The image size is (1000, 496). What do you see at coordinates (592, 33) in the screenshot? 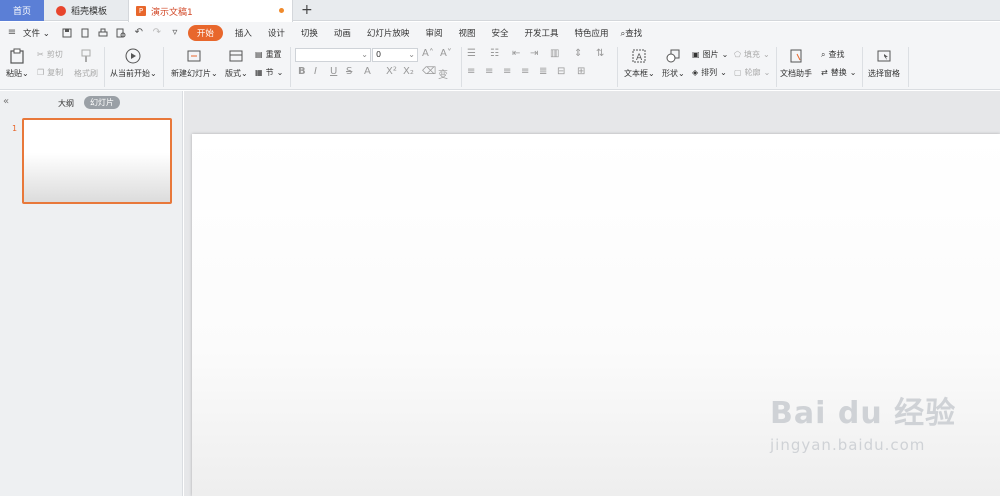
I see `tab-special: 特色应用` at bounding box center [592, 33].